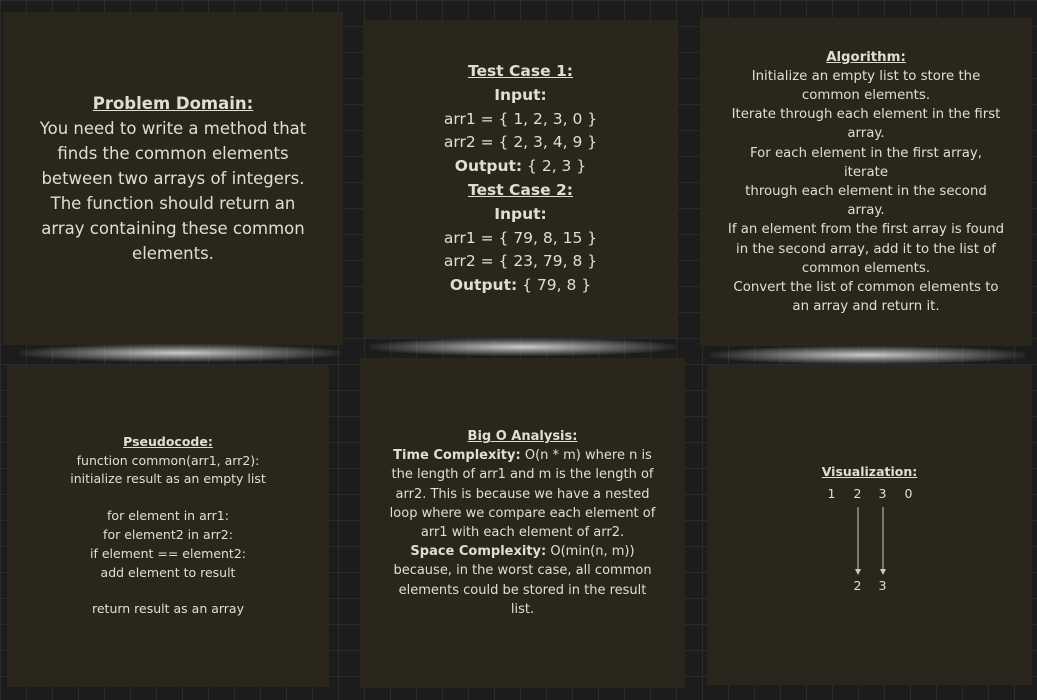 The width and height of the screenshot is (1037, 700). Describe the element at coordinates (173, 153) in the screenshot. I see `problem-line: finds the common elements` at that location.